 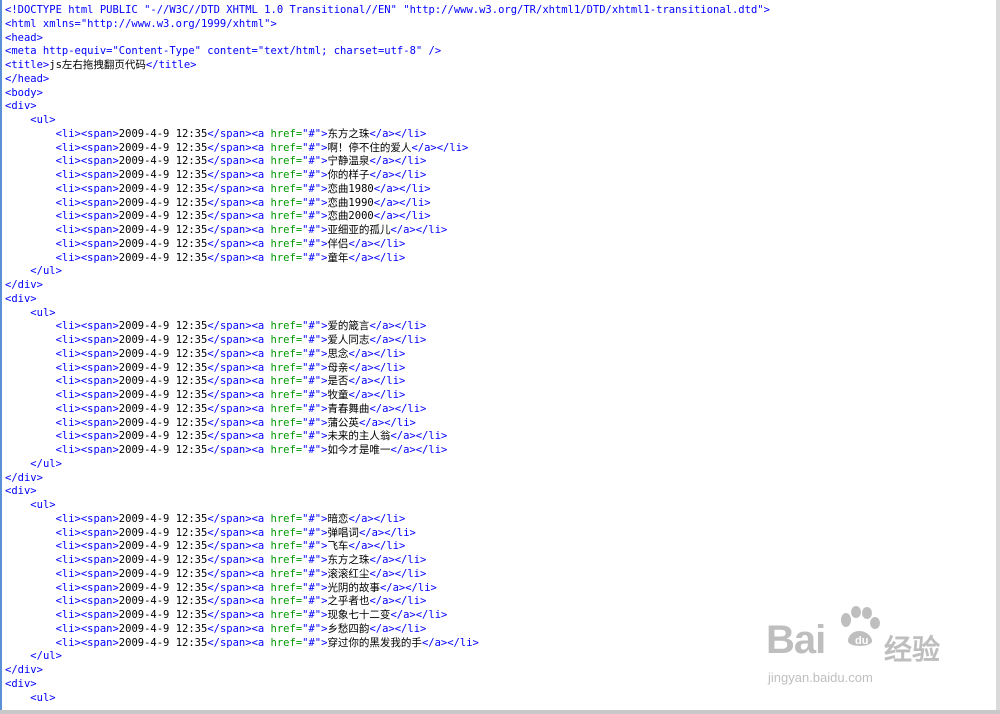 I want to click on watermark-logo-text: Bai, so click(x=796, y=640).